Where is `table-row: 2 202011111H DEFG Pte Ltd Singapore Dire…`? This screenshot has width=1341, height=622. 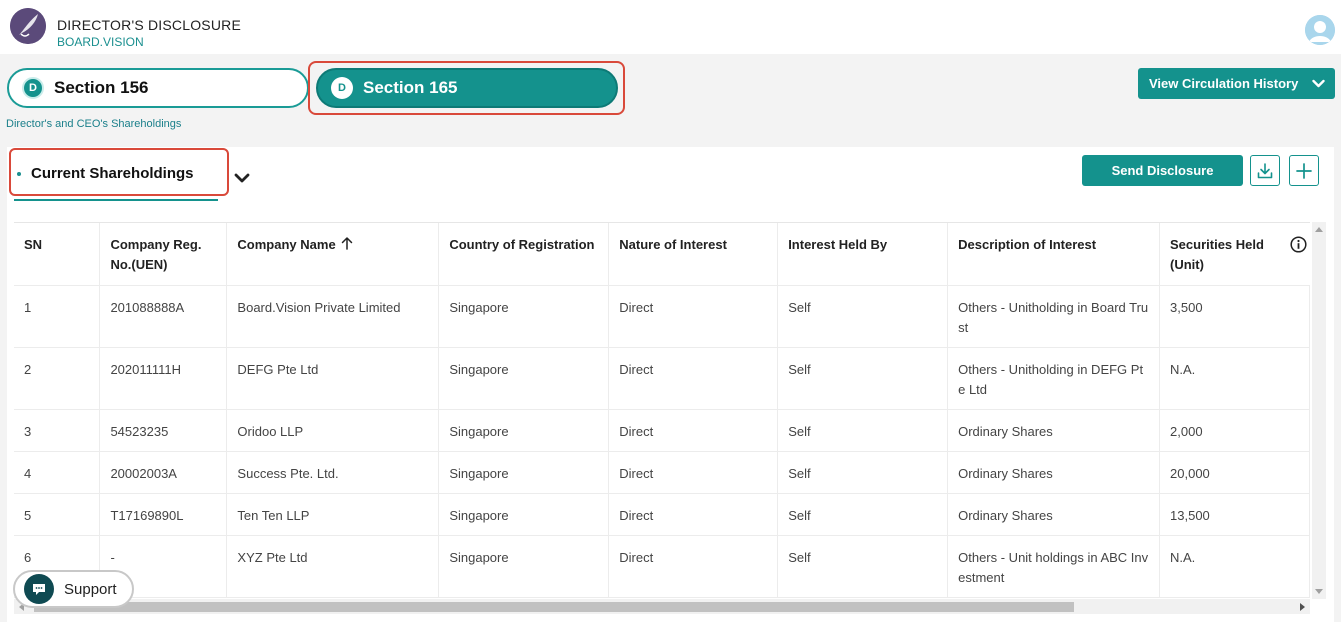
table-row: 2 202011111H DEFG Pte Ltd Singapore Dire… is located at coordinates (662, 378).